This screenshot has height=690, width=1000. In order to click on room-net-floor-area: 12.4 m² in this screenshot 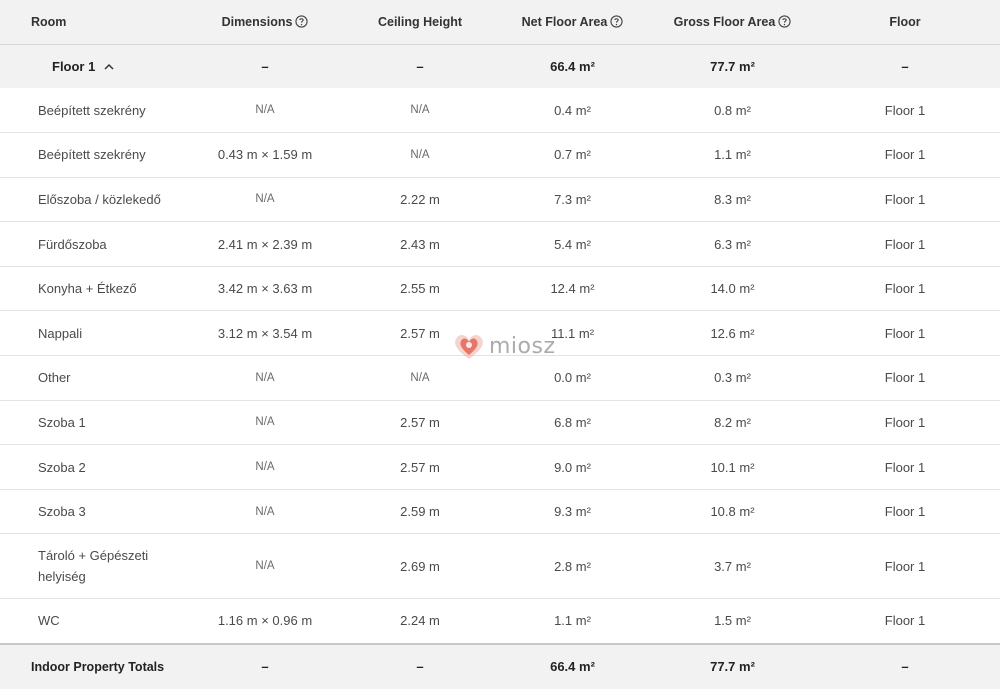, I will do `click(572, 289)`.